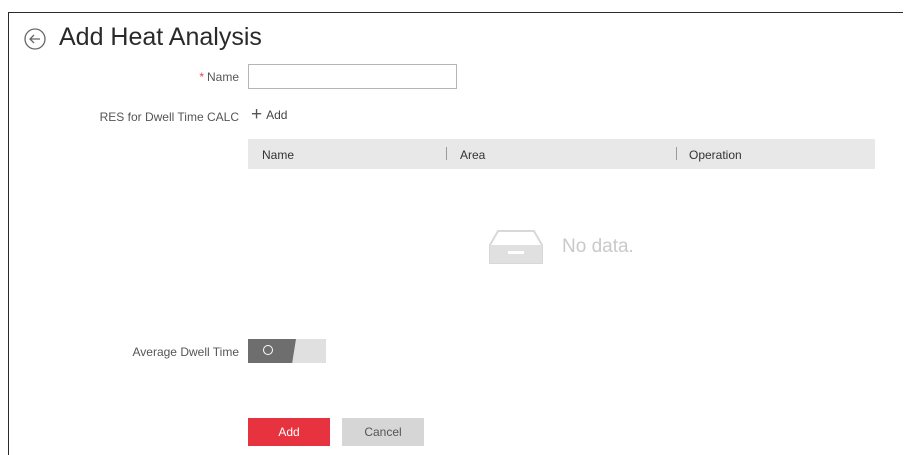 Image resolution: width=904 pixels, height=455 pixels. I want to click on required-mark: *, so click(201, 77).